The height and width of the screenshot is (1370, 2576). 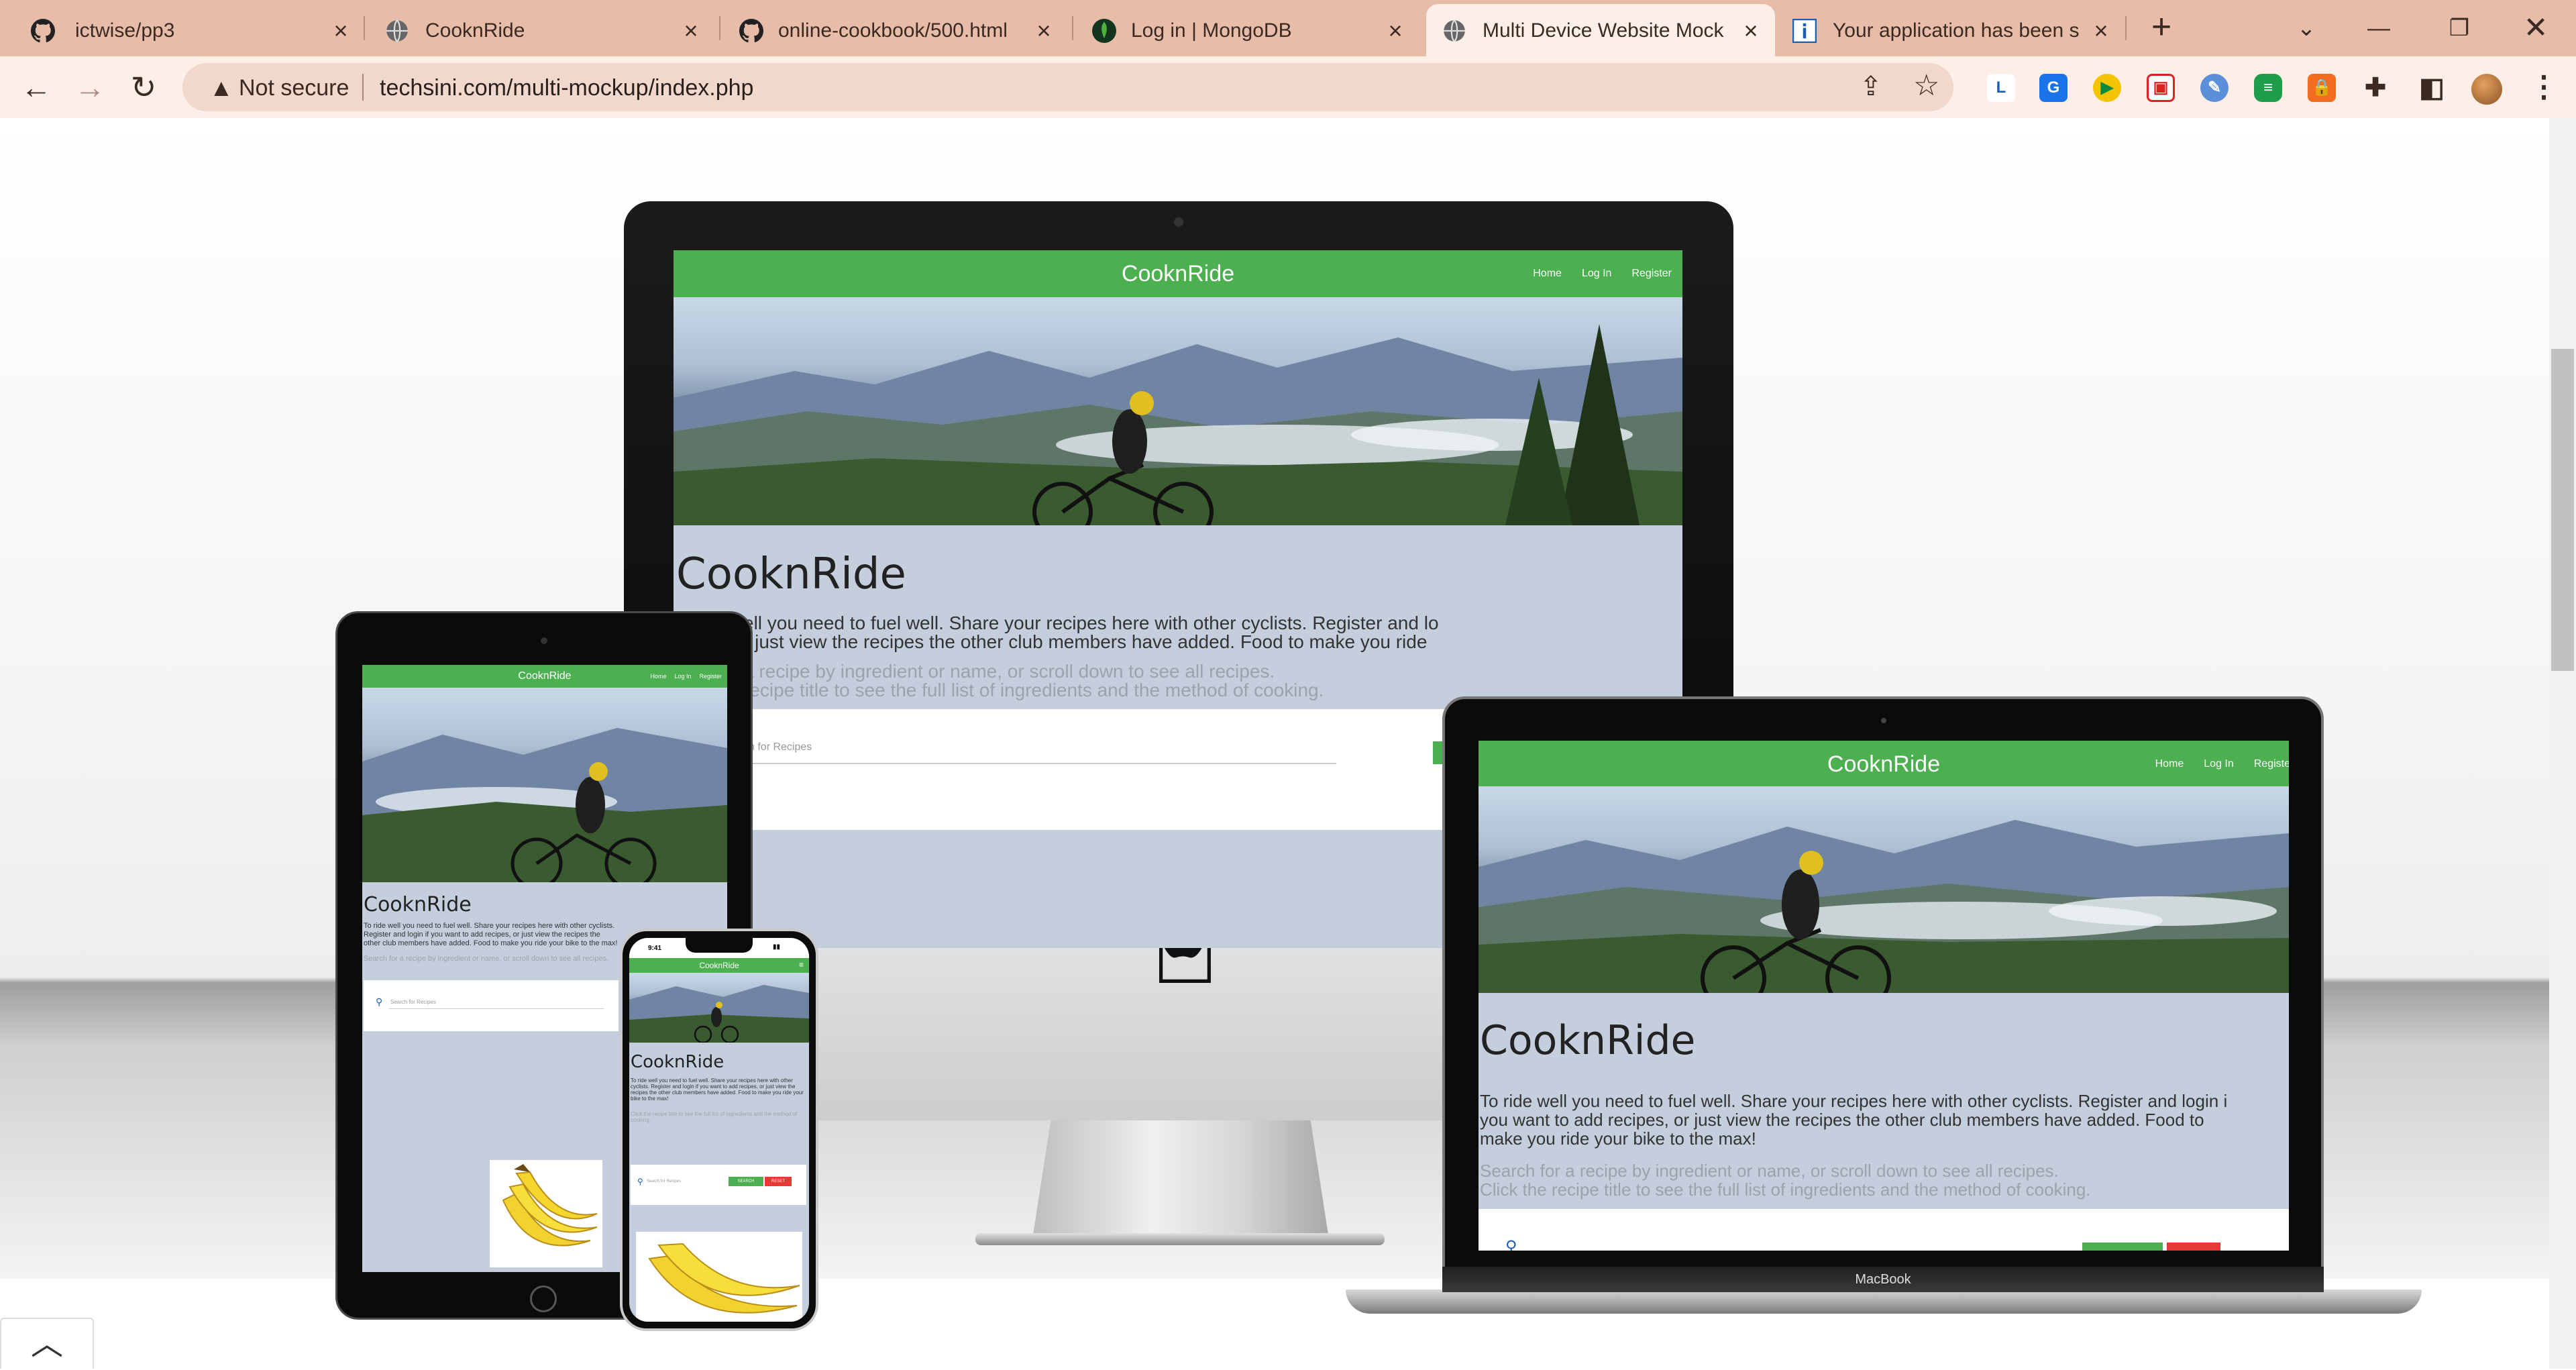 What do you see at coordinates (43, 31) in the screenshot?
I see `github-icon` at bounding box center [43, 31].